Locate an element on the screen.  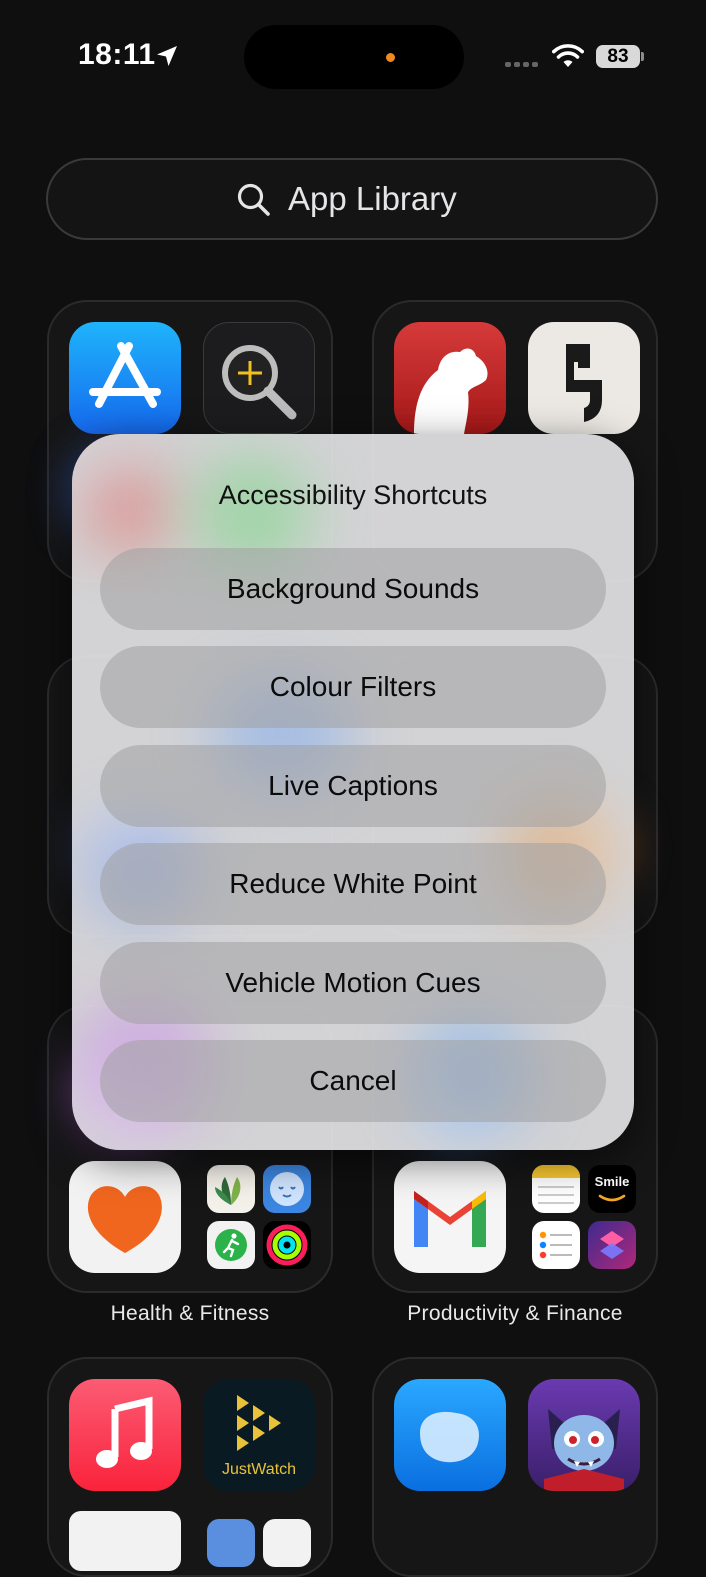
dialog-title: Accessibility Shortcuts is located at coordinates (353, 495).